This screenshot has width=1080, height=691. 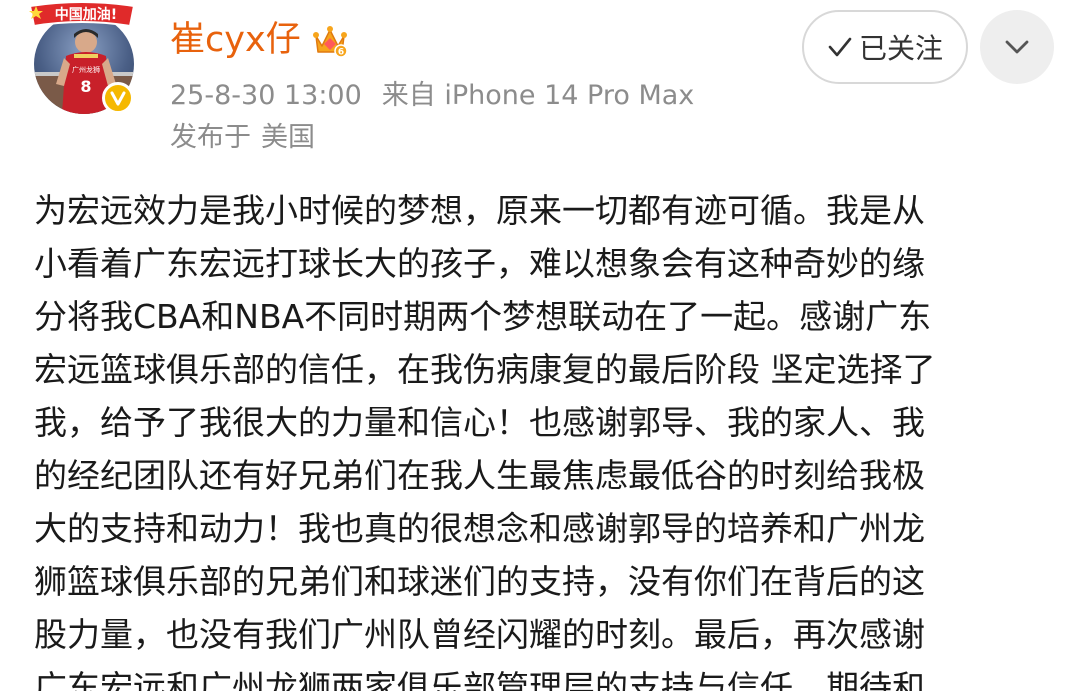 What do you see at coordinates (538, 95) in the screenshot?
I see `post-source: 来自 iPhone 14 Pro Max` at bounding box center [538, 95].